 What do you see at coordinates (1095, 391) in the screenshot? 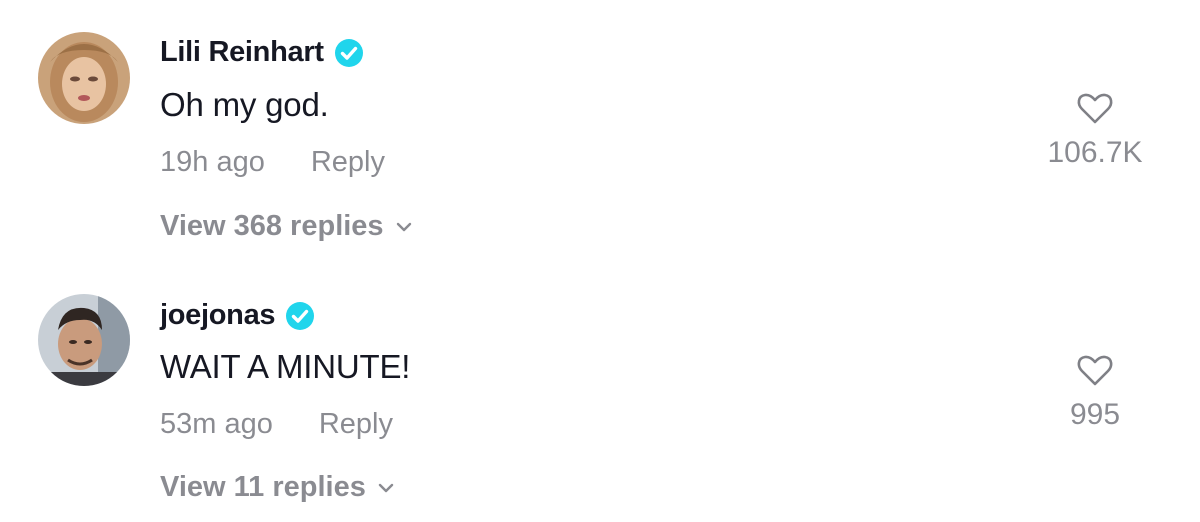
I see `like-section: 995` at bounding box center [1095, 391].